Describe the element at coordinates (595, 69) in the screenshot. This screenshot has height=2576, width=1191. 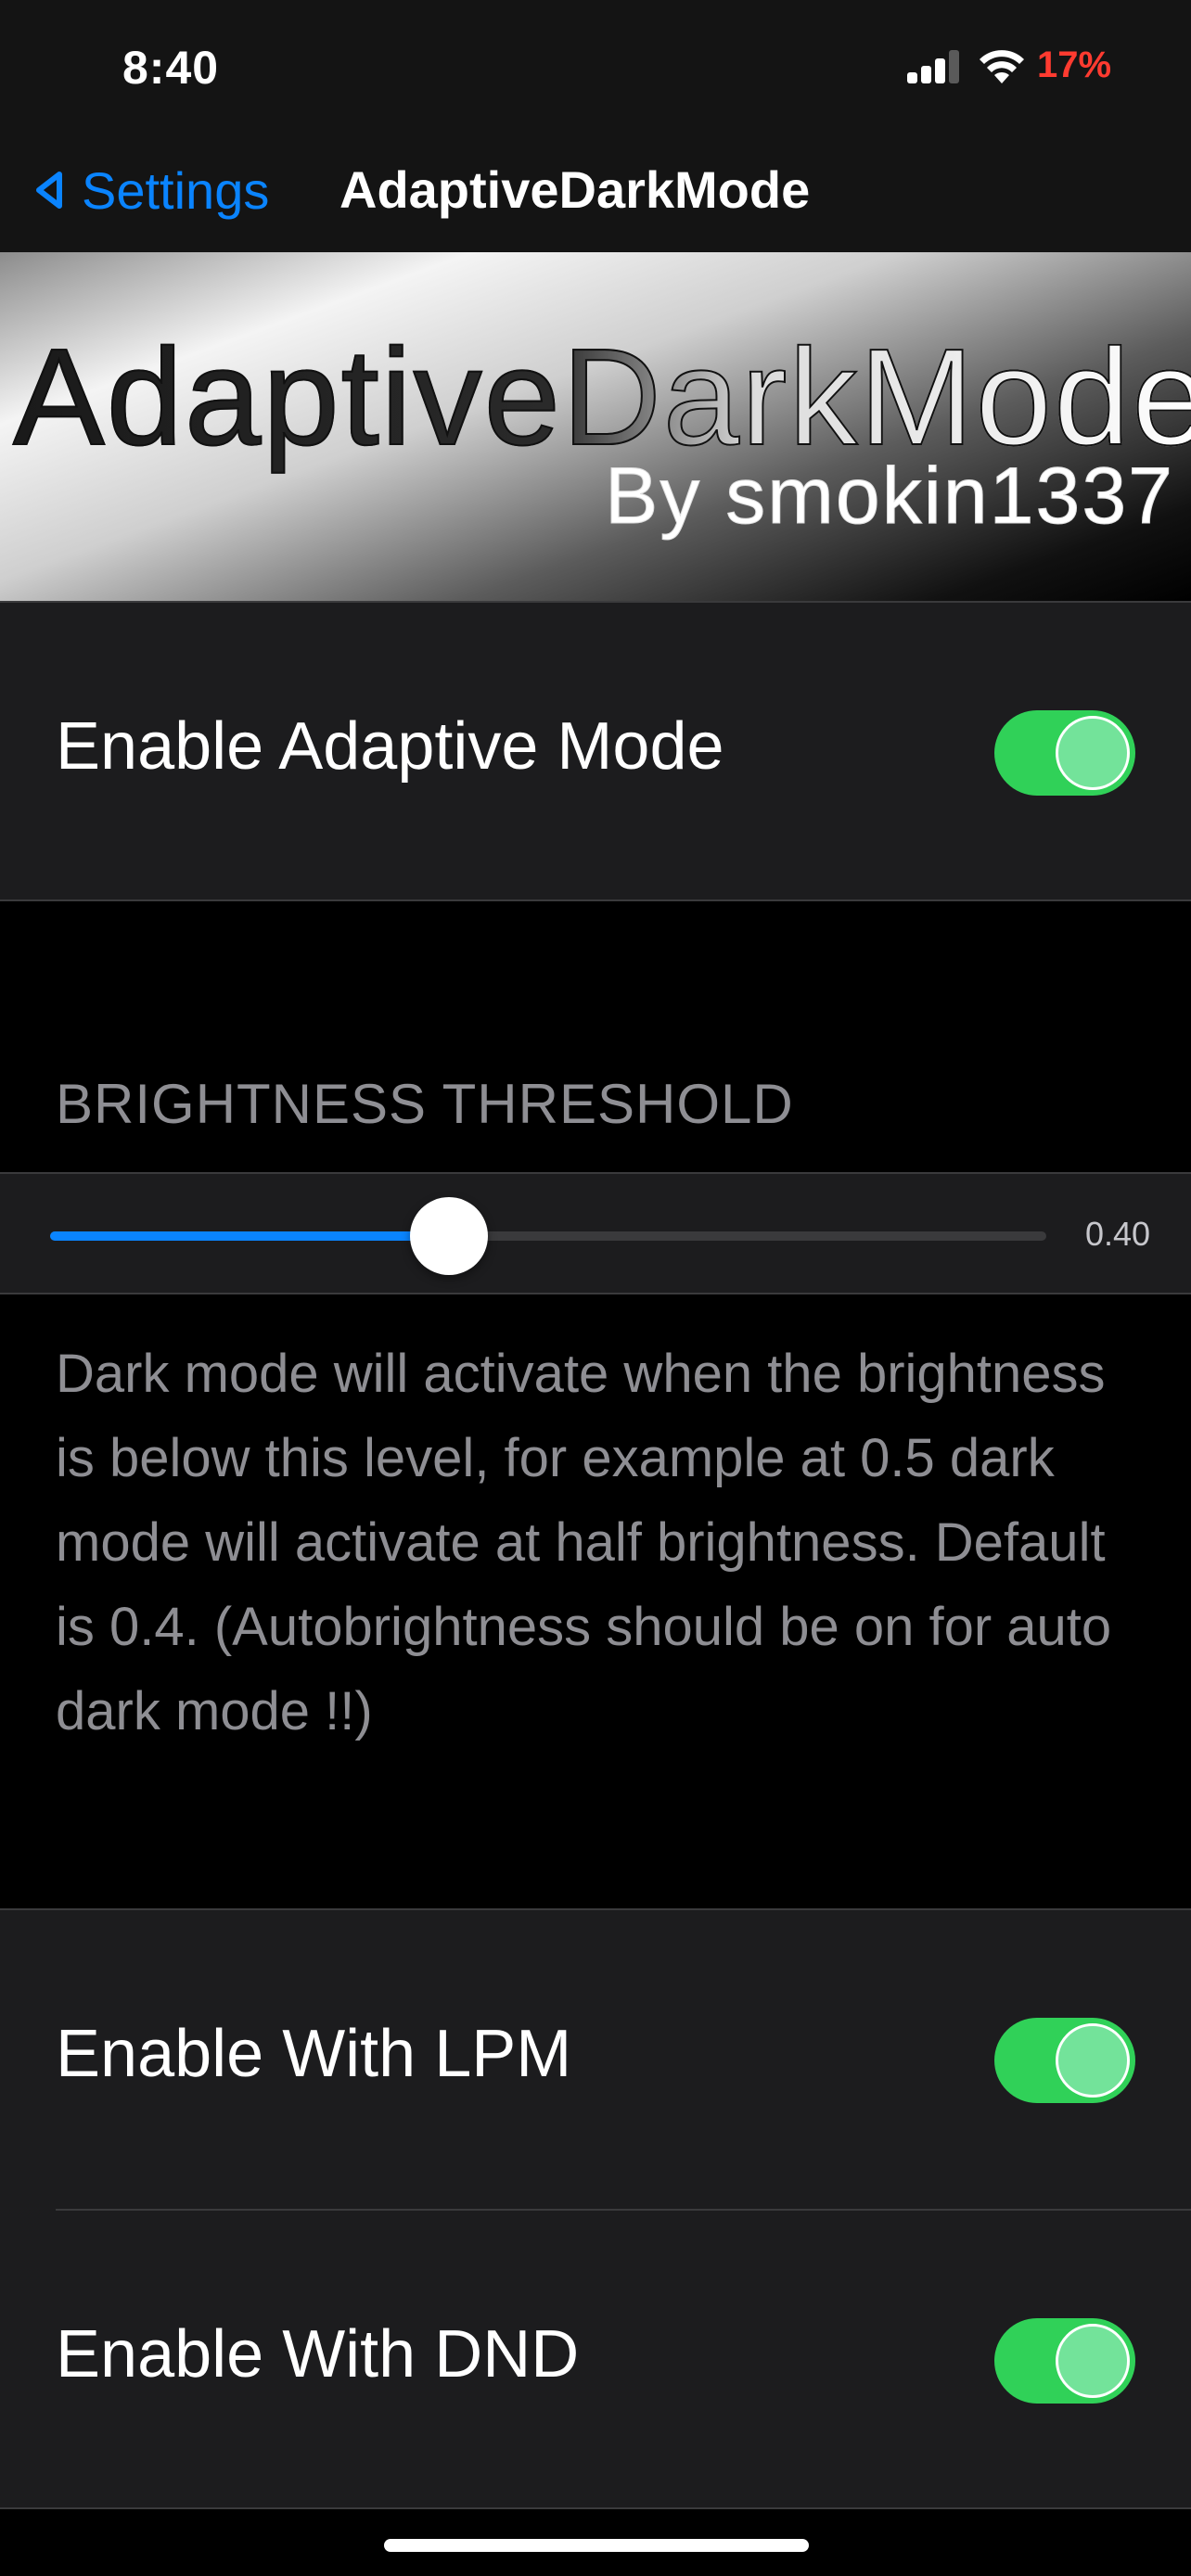
I see `status-bar: 8:40 17%` at that location.